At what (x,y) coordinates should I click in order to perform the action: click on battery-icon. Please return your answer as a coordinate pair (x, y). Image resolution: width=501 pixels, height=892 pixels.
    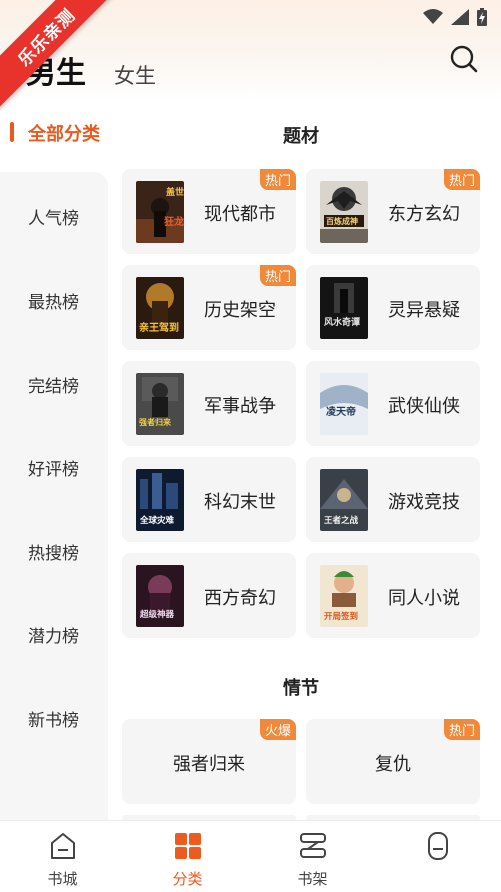
    Looking at the image, I should click on (482, 17).